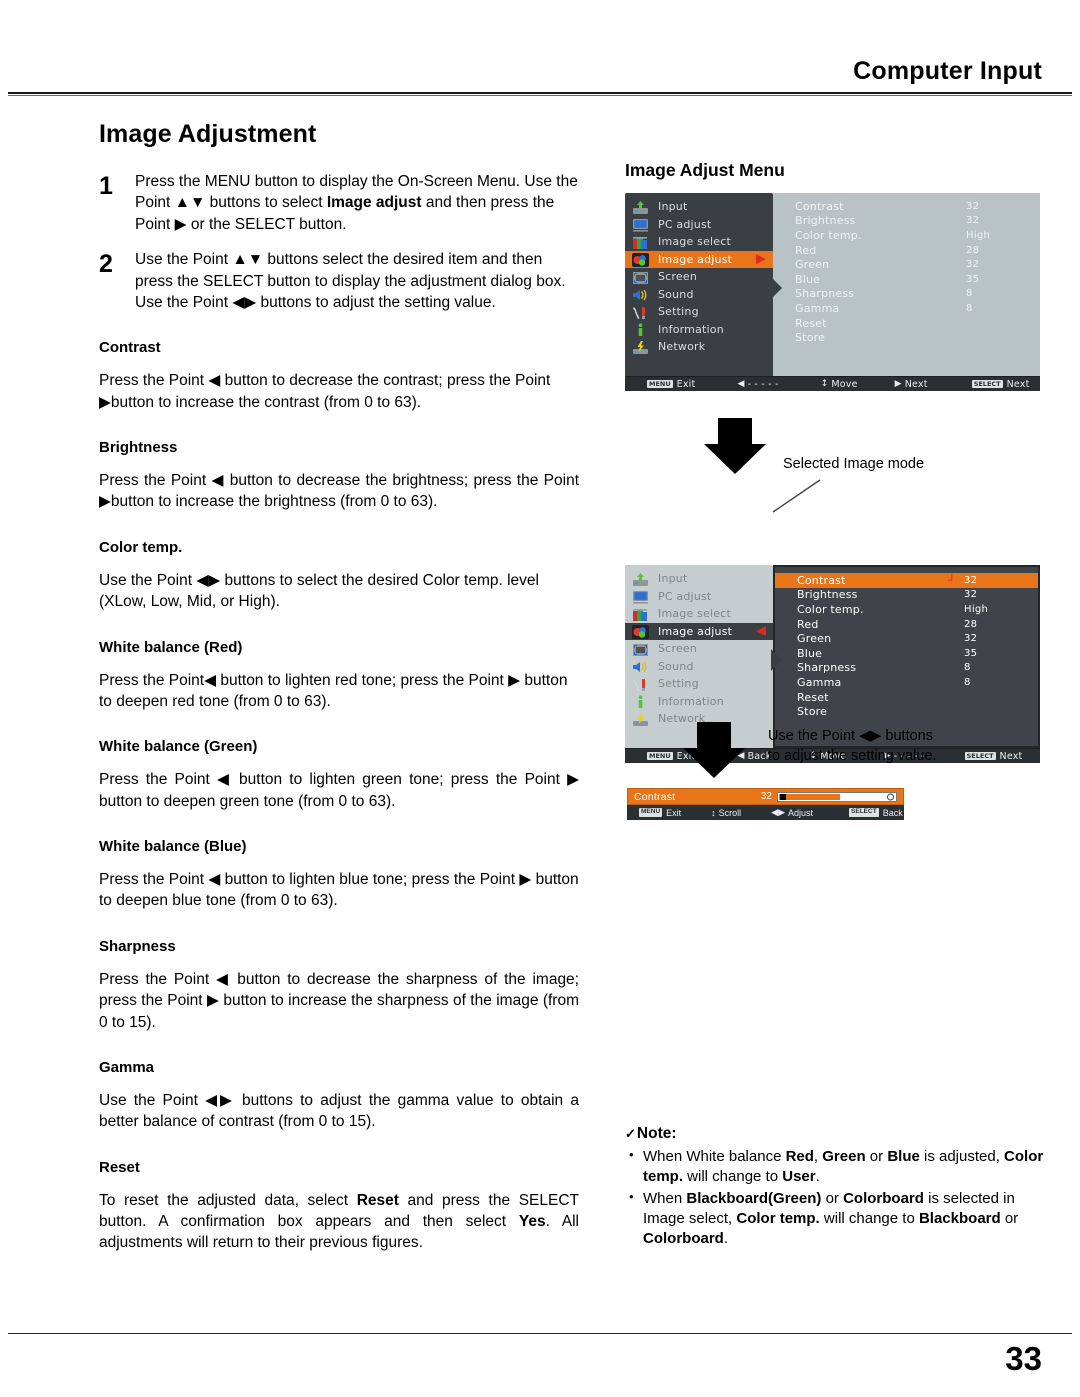  What do you see at coordinates (765, 812) in the screenshot?
I see `contrast-dialog-statusbar: MENU Exit ↕ Scroll ◀▶ Adjust SELECT Back` at bounding box center [765, 812].